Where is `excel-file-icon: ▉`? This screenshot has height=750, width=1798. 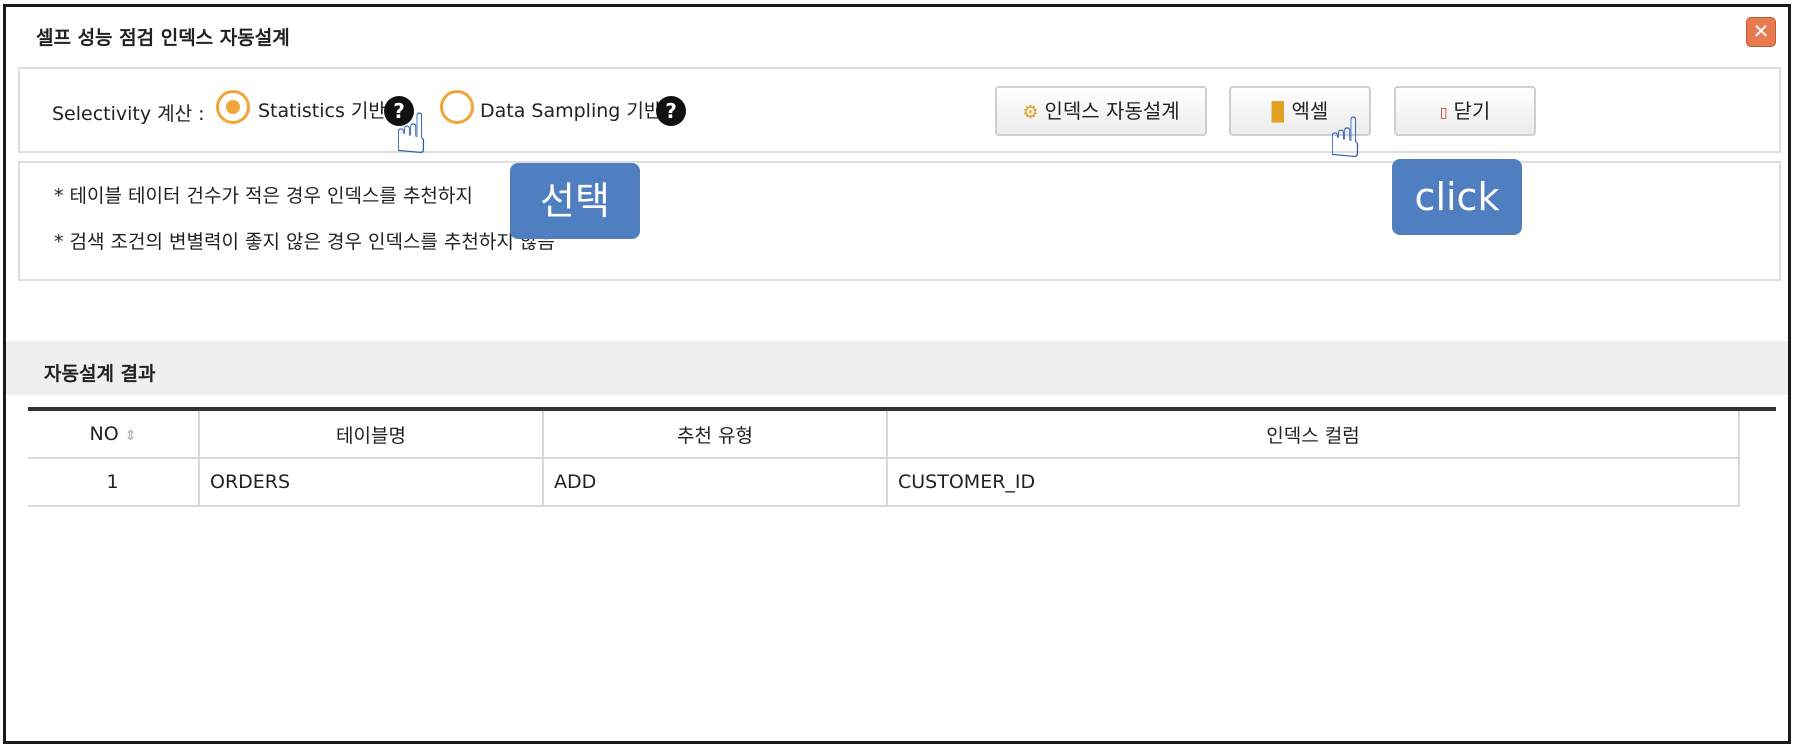
excel-file-icon: ▉ is located at coordinates (1278, 112).